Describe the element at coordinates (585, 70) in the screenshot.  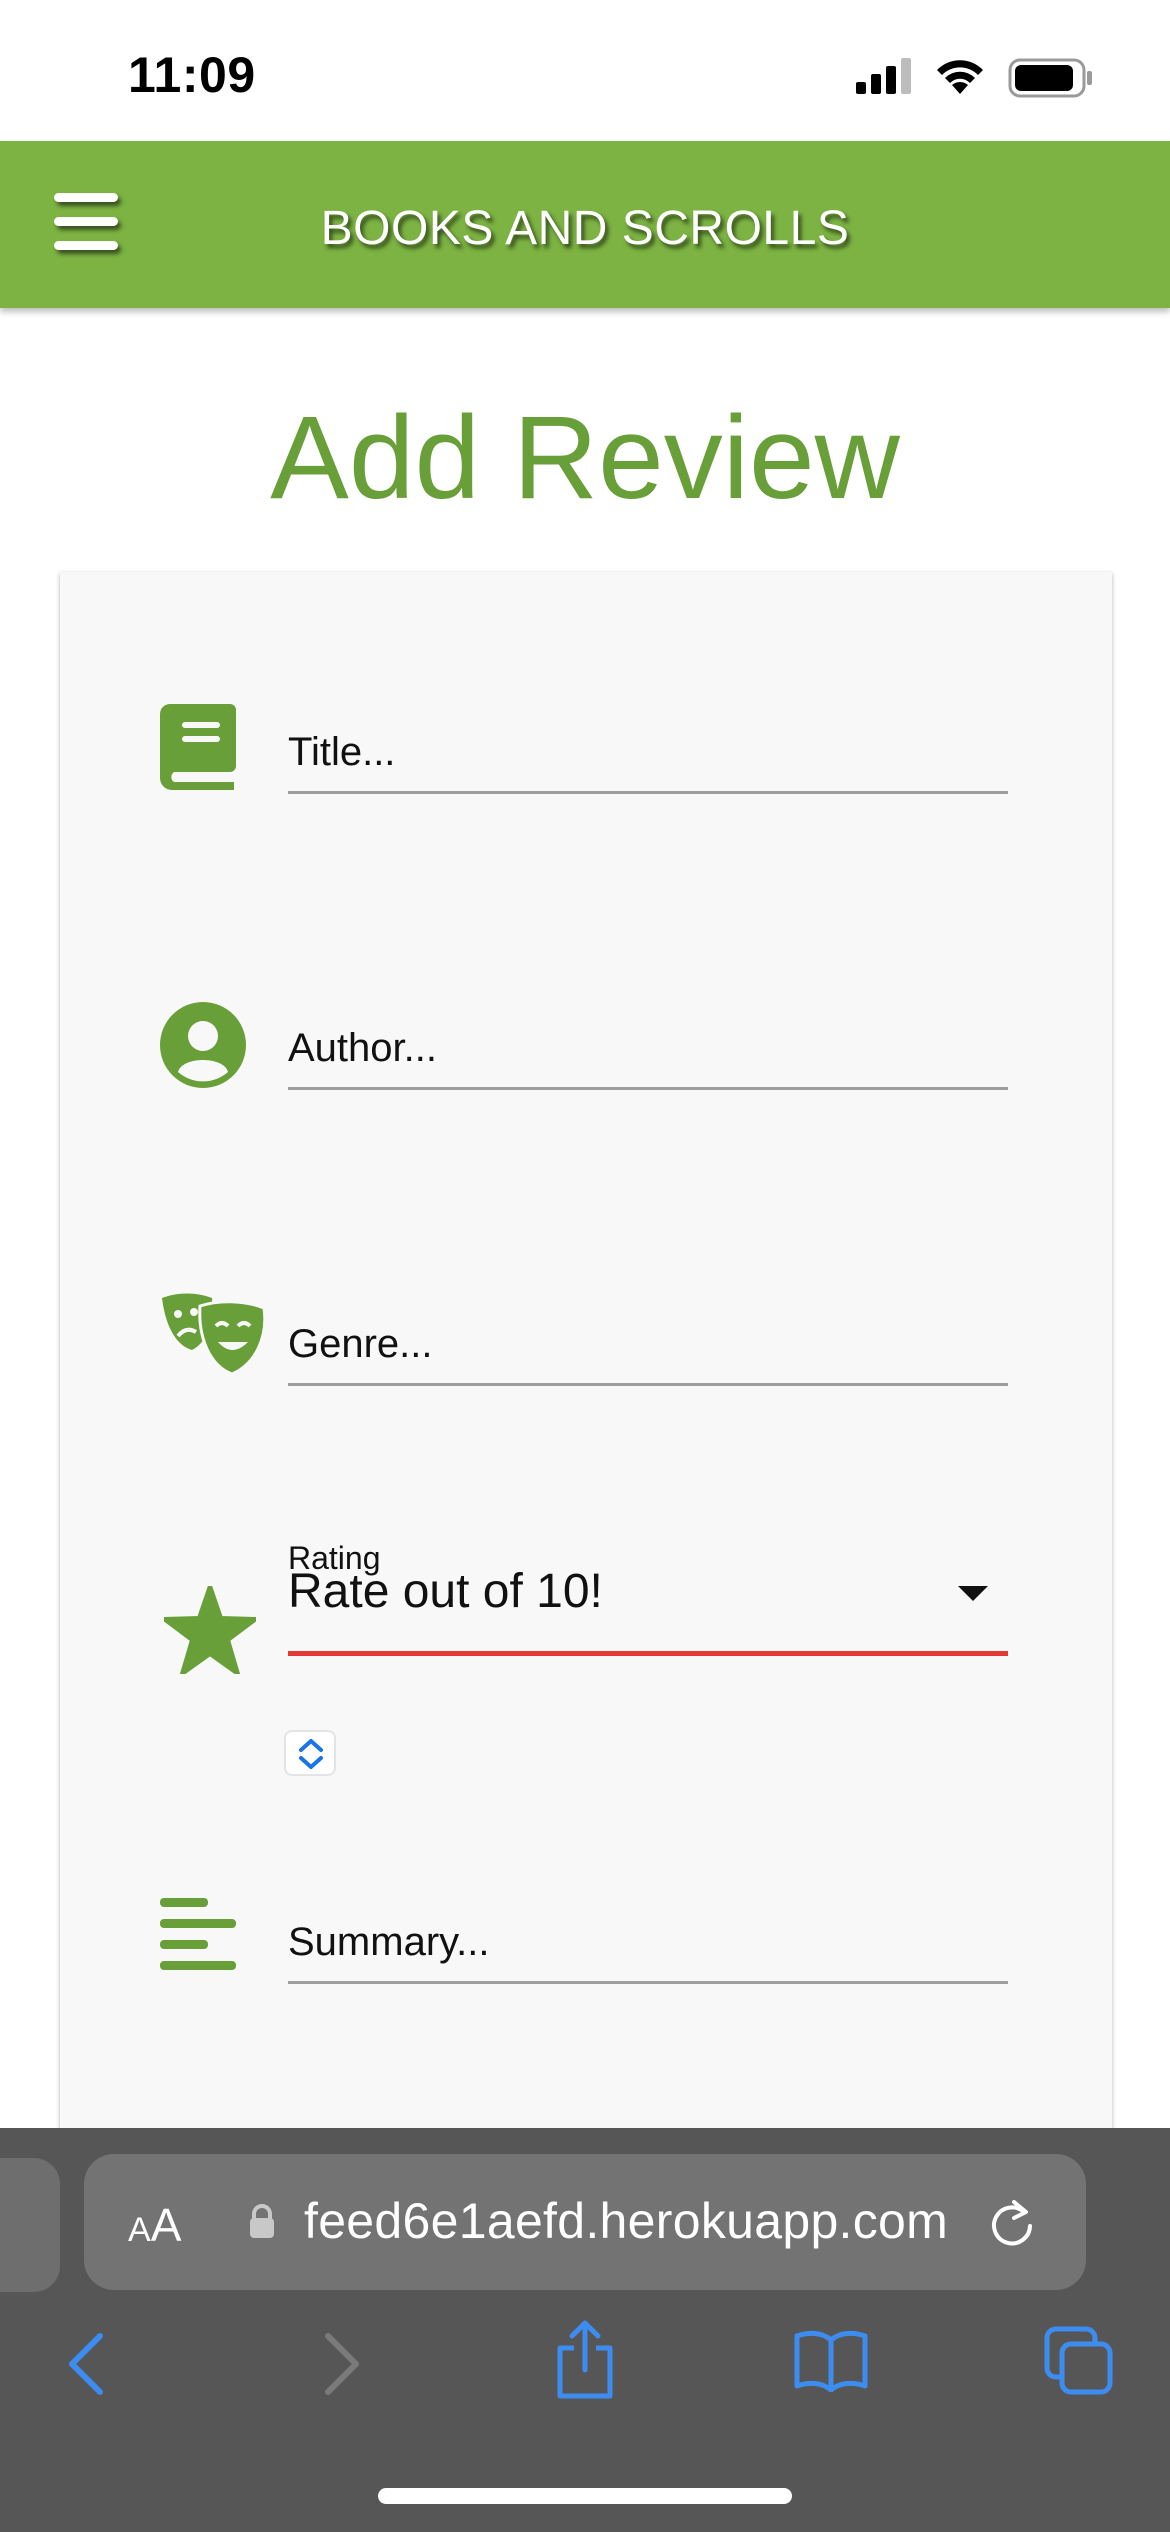
I see `status-bar: 11:09` at that location.